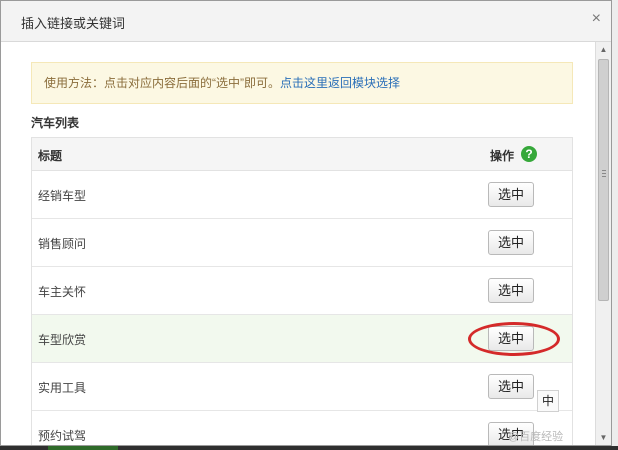  I want to click on table-row: 车主关怀 选中, so click(302, 291).